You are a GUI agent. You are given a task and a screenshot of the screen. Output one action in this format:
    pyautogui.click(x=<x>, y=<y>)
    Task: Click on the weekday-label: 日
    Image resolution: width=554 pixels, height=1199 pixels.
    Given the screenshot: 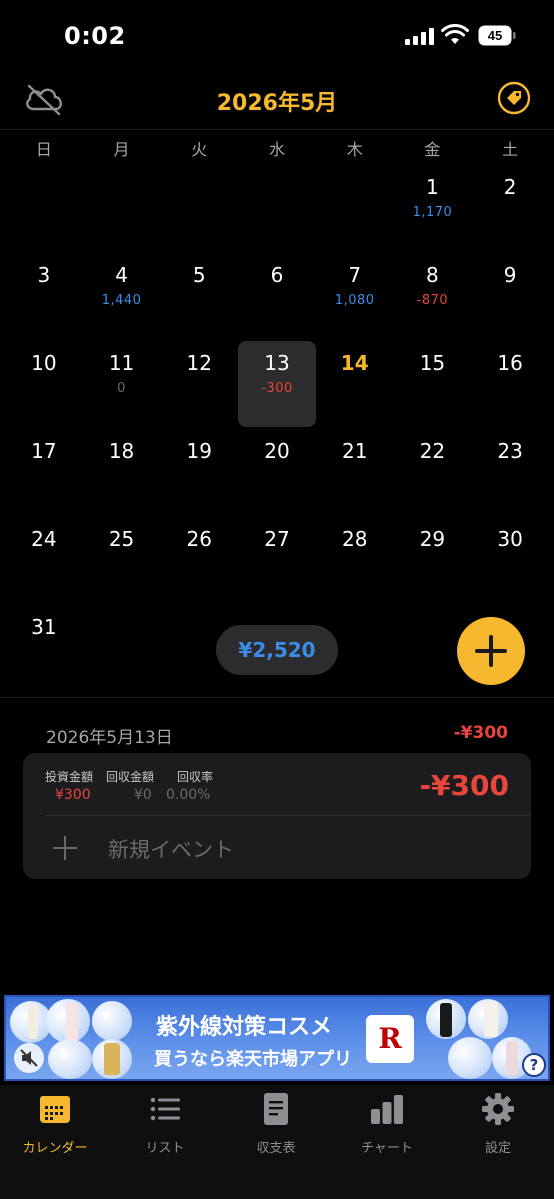 What is the action you would take?
    pyautogui.click(x=43, y=149)
    